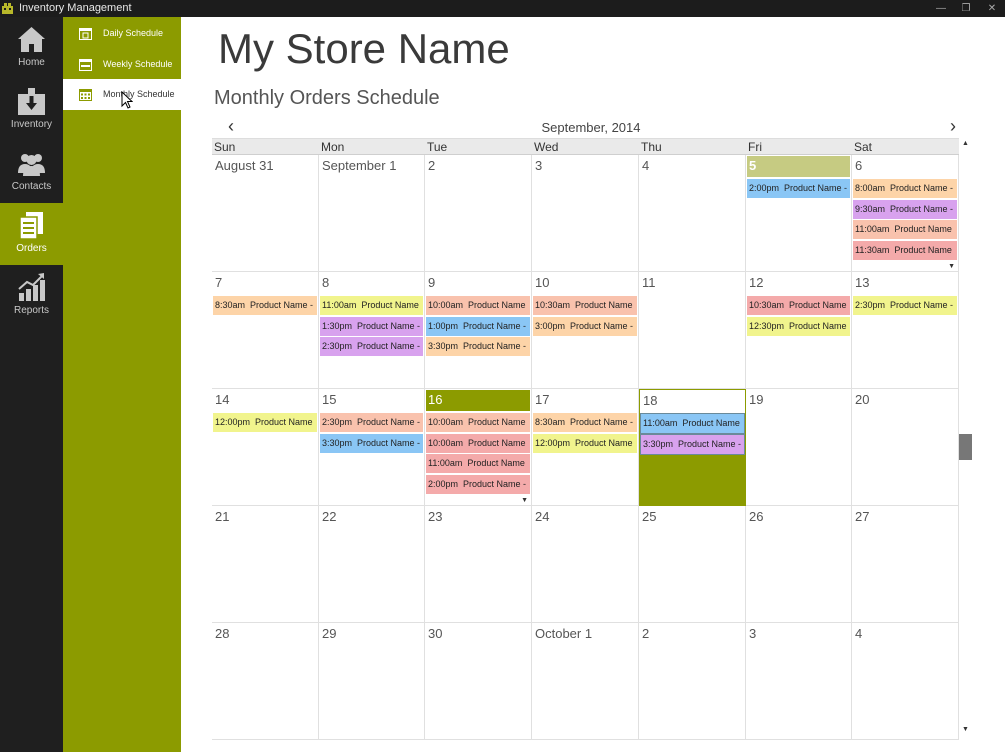 This screenshot has height=752, width=1005. Describe the element at coordinates (767, 325) in the screenshot. I see `event-time: 12:30pm` at that location.